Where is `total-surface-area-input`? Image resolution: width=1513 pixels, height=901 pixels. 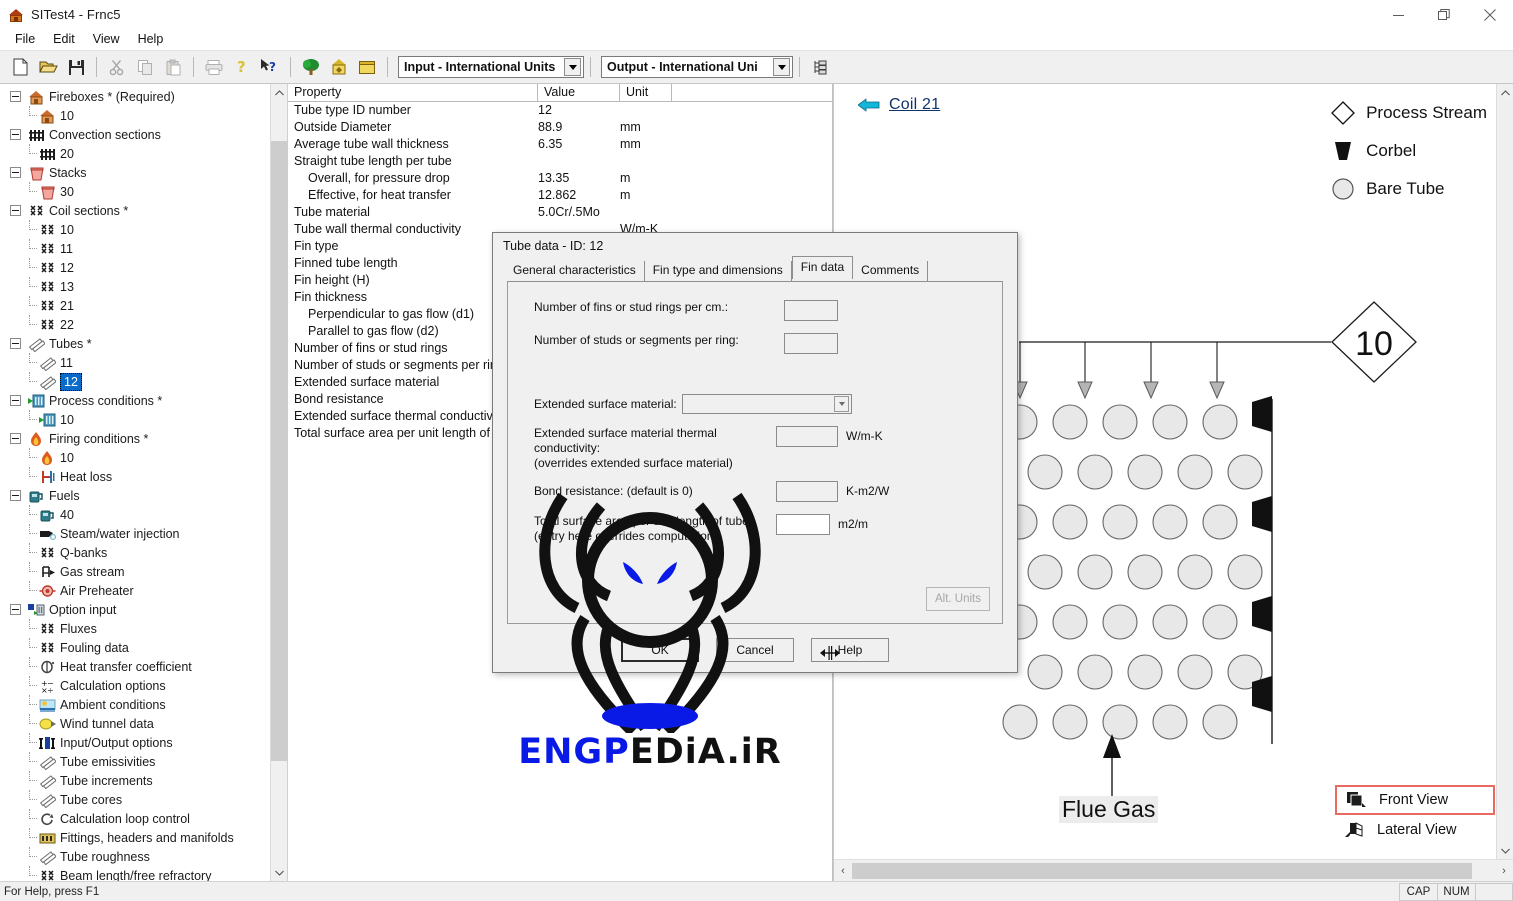 total-surface-area-input is located at coordinates (803, 524).